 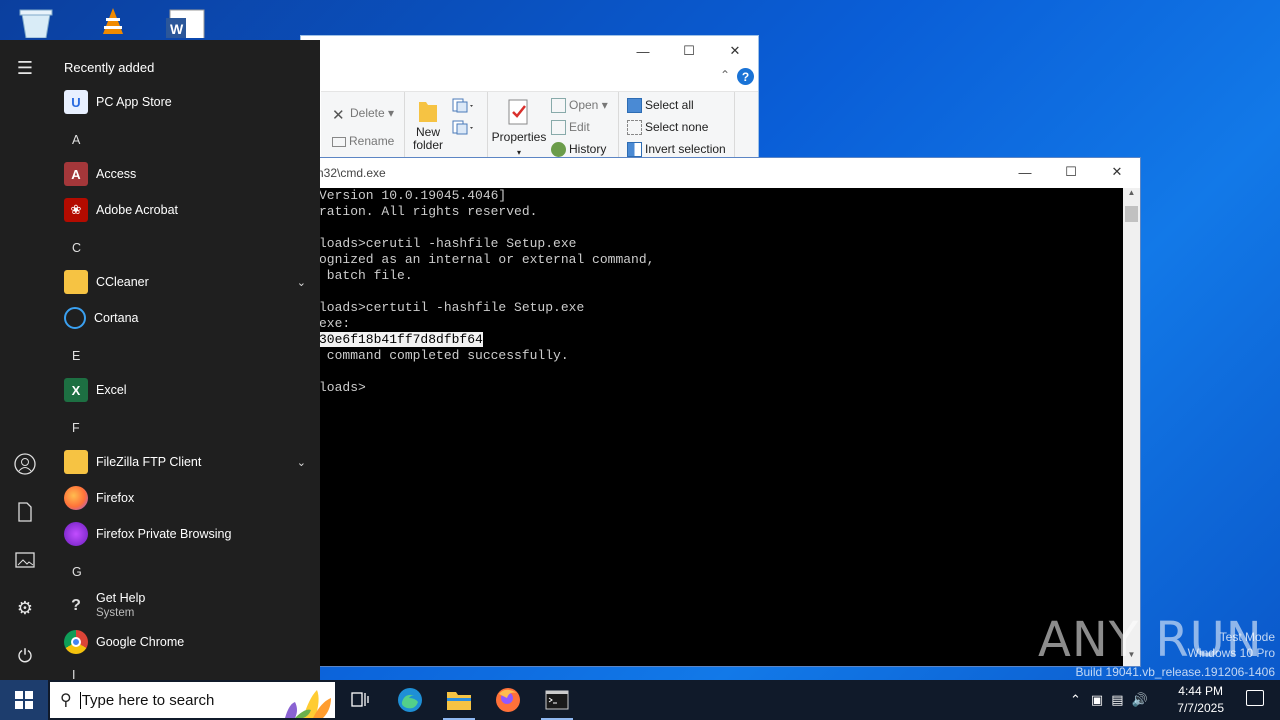 What do you see at coordinates (676, 150) in the screenshot?
I see `invert-selection-button: Invert selection` at bounding box center [676, 150].